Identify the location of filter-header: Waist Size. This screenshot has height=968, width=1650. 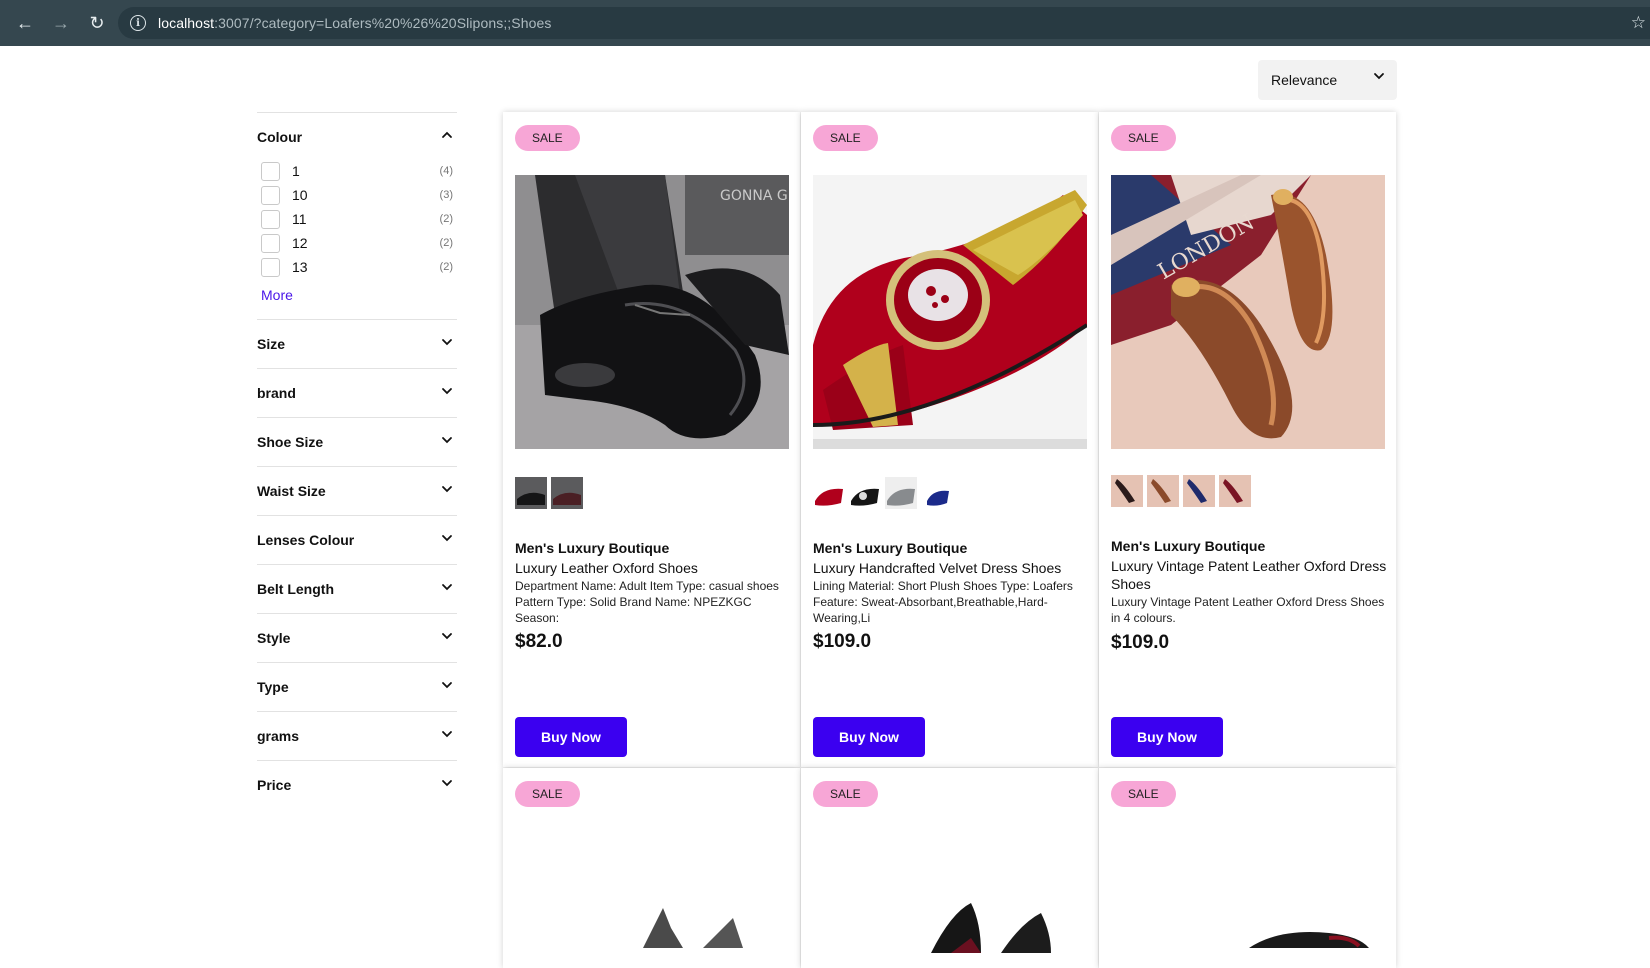
(357, 491).